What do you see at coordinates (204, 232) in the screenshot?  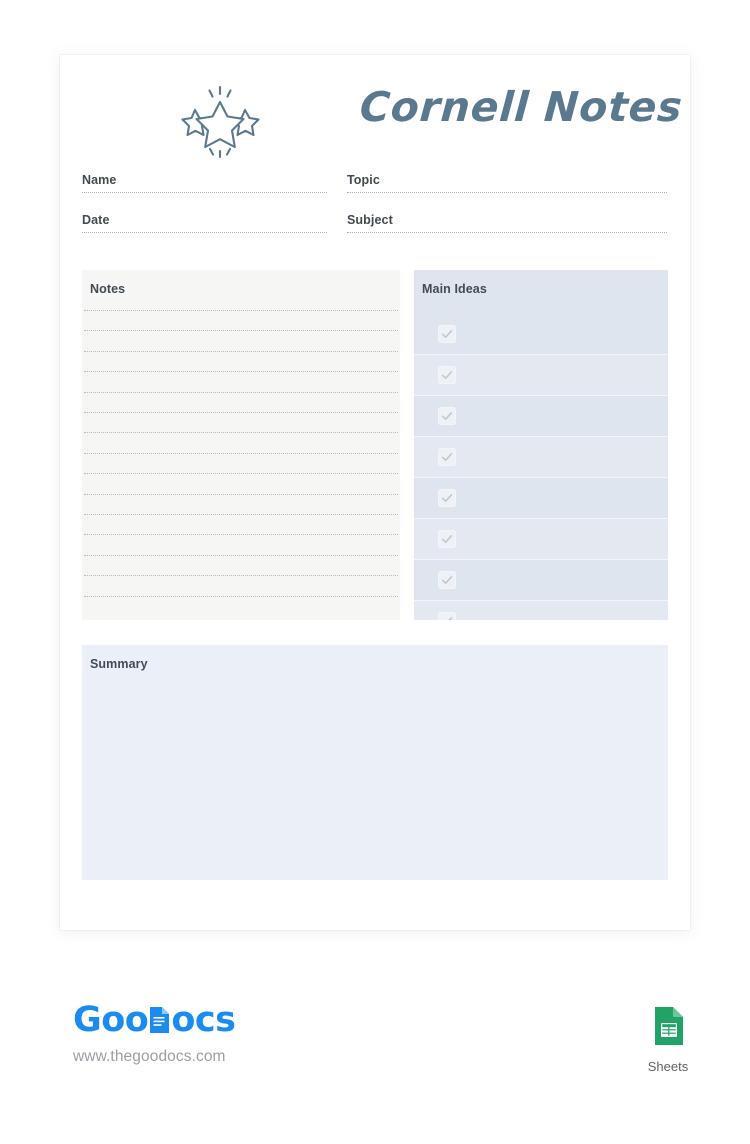 I see `date-input-rule` at bounding box center [204, 232].